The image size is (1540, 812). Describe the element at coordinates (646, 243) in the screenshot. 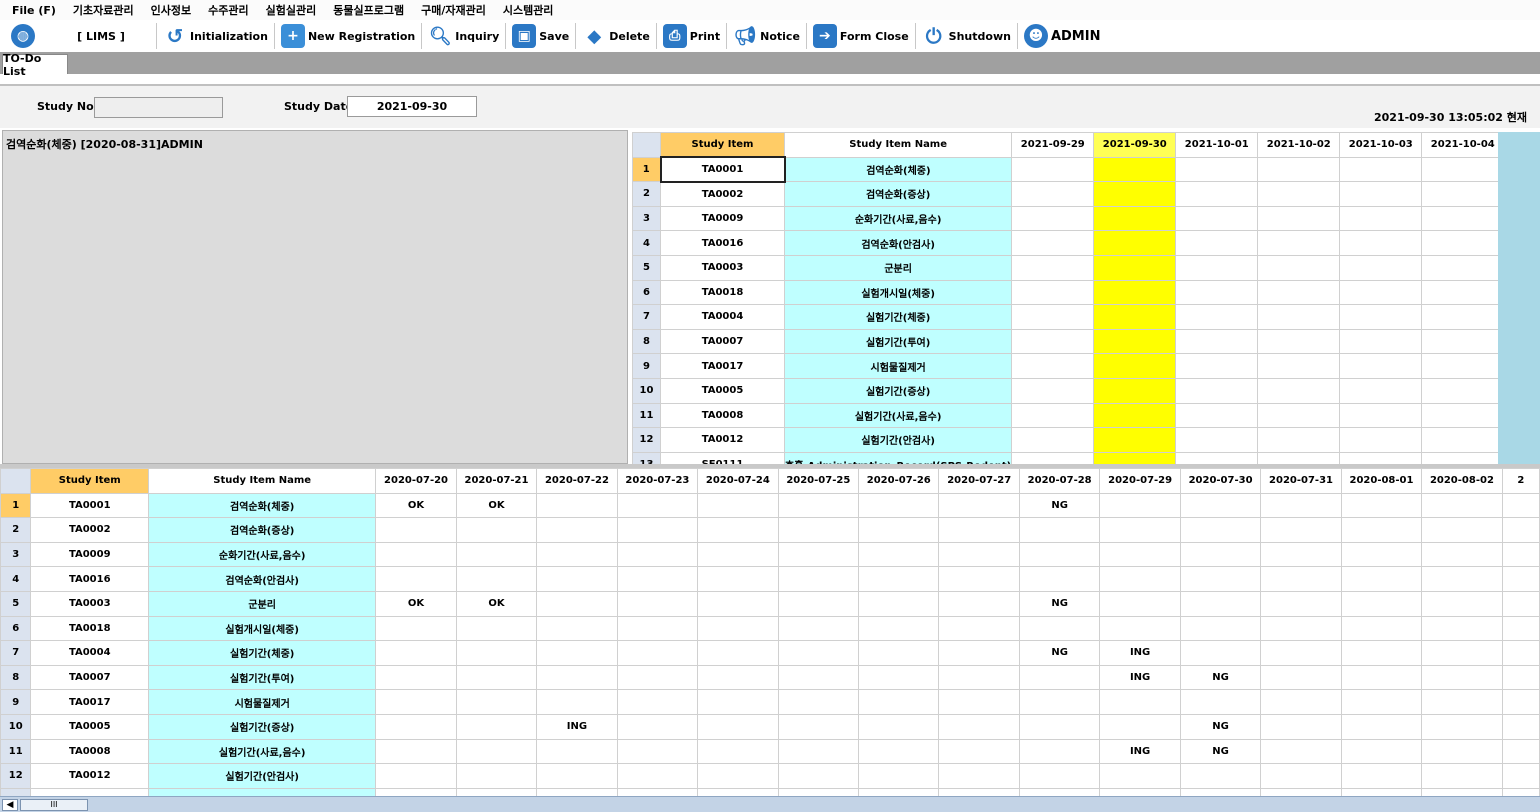

I see `row-number: 4` at that location.